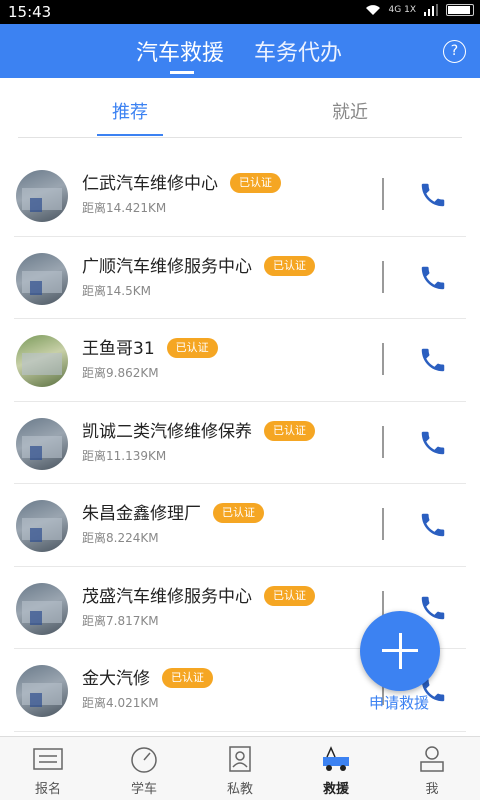 Image resolution: width=480 pixels, height=801 pixels. I want to click on nav-me: 我, so click(432, 769).